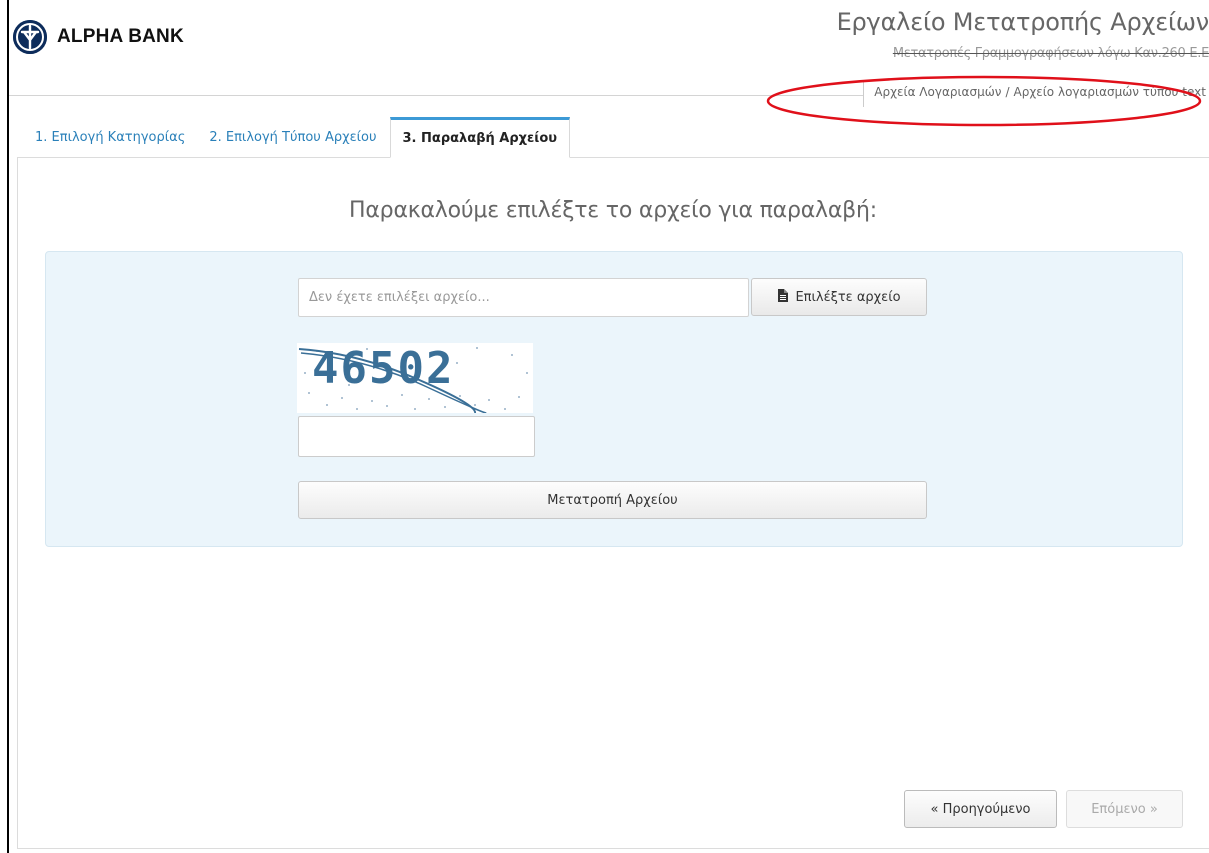 This screenshot has width=1209, height=853. I want to click on brand-name: ALPHA BANK, so click(120, 36).